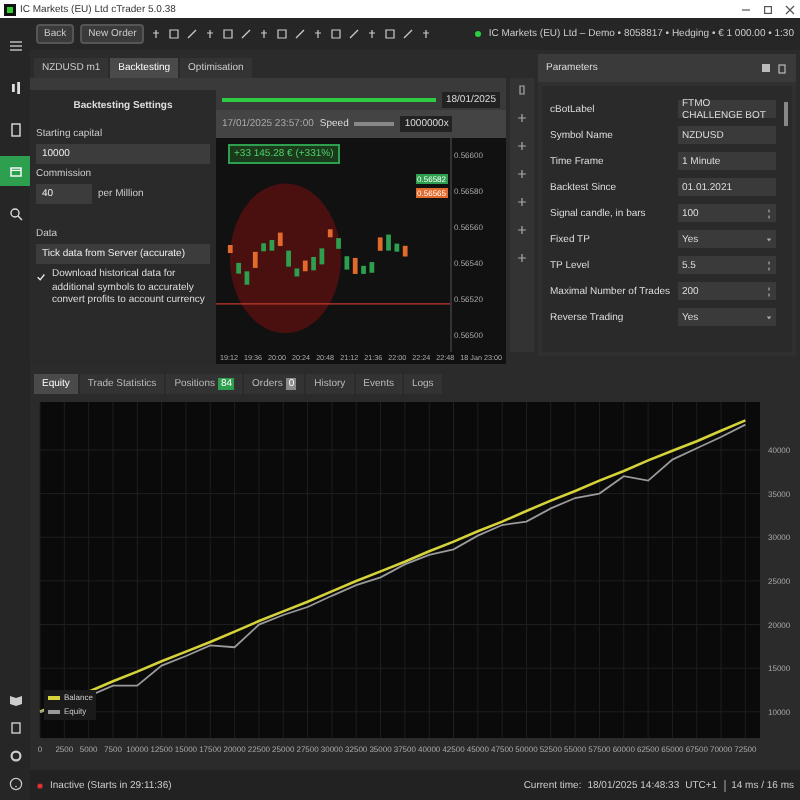  Describe the element at coordinates (41, 277) in the screenshot. I see `checkbox` at that location.